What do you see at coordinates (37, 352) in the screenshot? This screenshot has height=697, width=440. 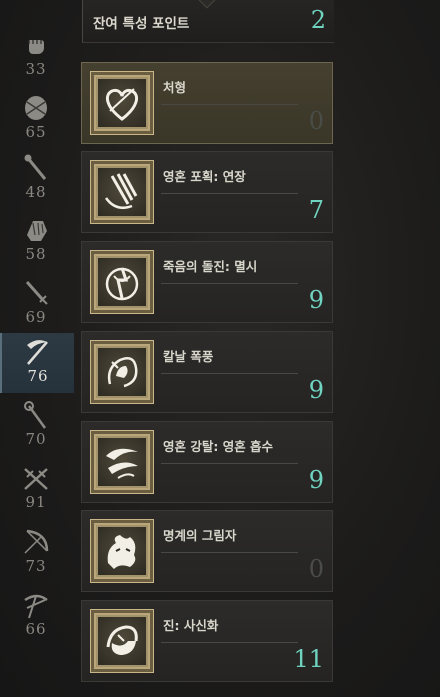 I see `scythe-icon` at bounding box center [37, 352].